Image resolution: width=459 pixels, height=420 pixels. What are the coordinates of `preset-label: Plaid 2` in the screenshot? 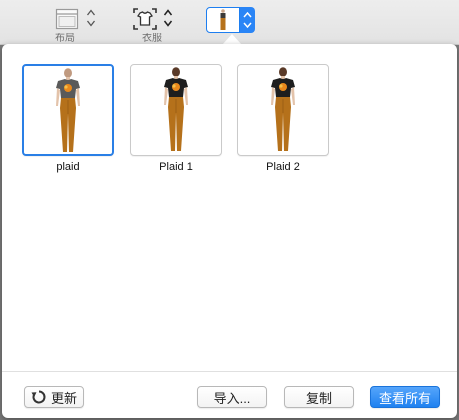 It's located at (283, 167).